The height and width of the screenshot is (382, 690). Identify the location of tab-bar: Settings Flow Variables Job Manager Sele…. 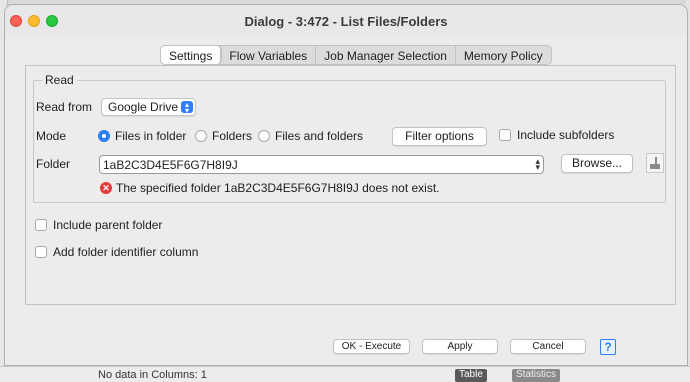
(356, 55).